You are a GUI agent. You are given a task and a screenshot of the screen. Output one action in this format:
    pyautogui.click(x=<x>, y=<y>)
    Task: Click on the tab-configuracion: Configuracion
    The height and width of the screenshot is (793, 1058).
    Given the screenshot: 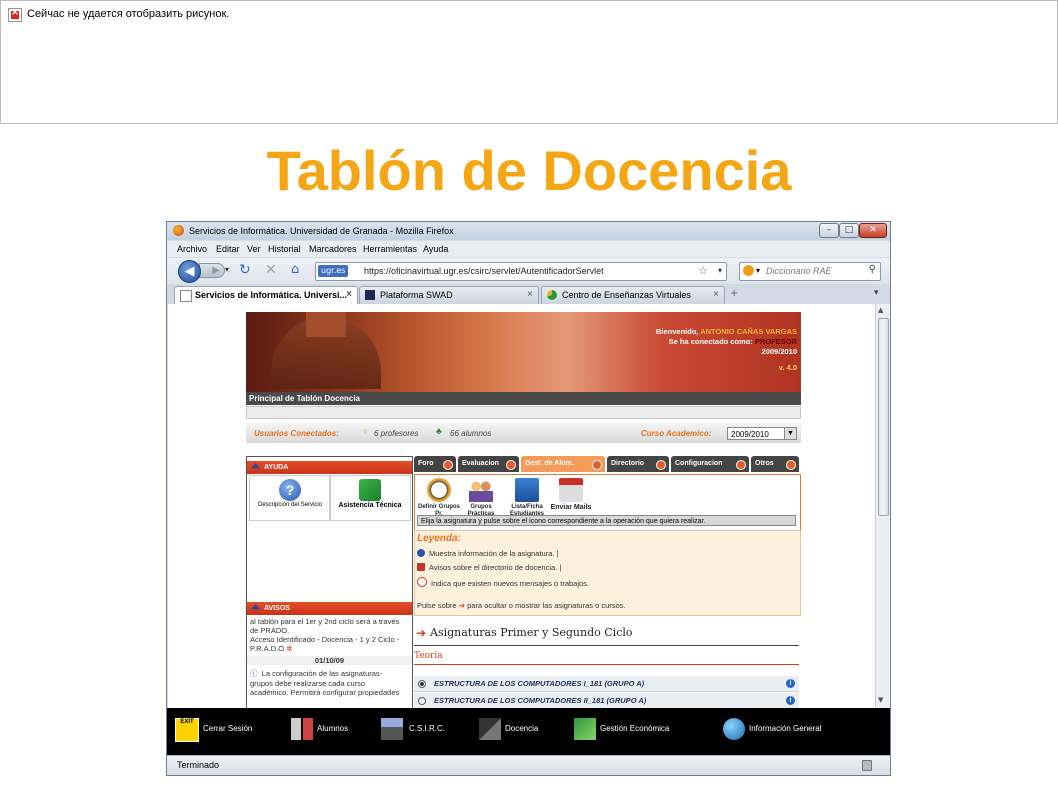 What is the action you would take?
    pyautogui.click(x=710, y=464)
    